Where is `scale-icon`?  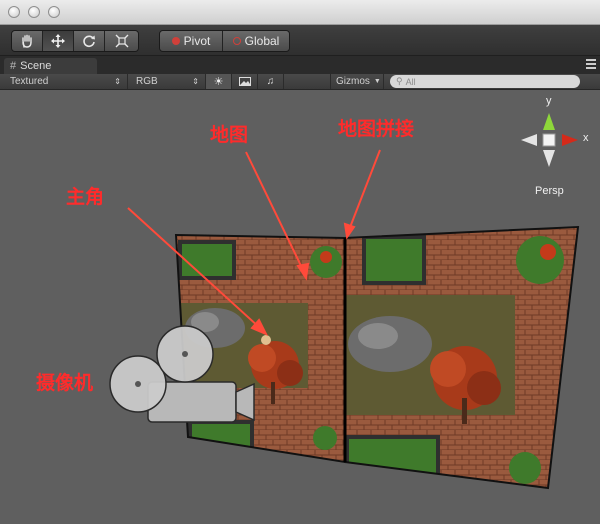
scale-icon is located at coordinates (121, 41).